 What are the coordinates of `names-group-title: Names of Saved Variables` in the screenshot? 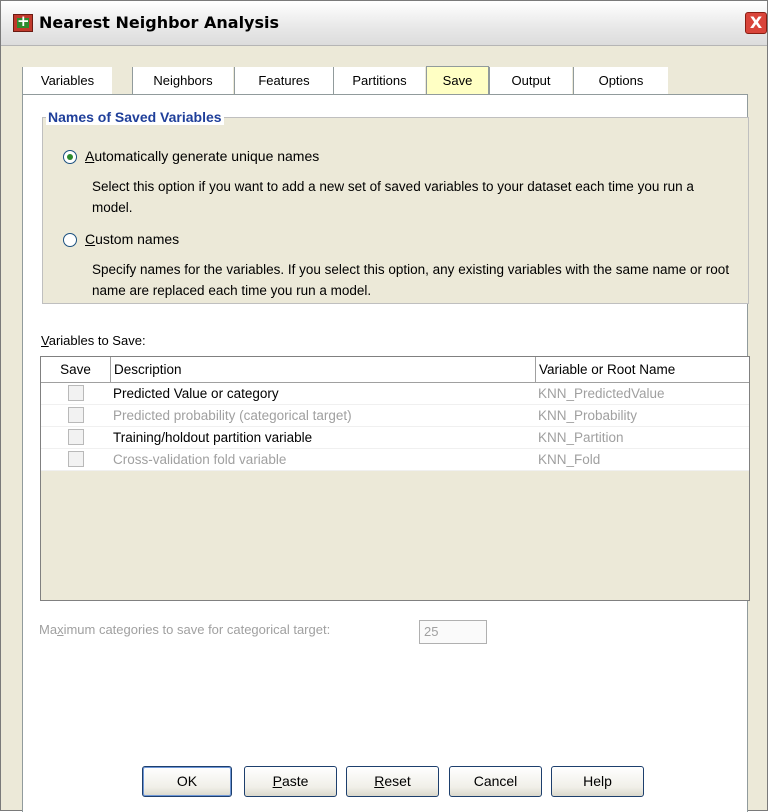 It's located at (135, 117).